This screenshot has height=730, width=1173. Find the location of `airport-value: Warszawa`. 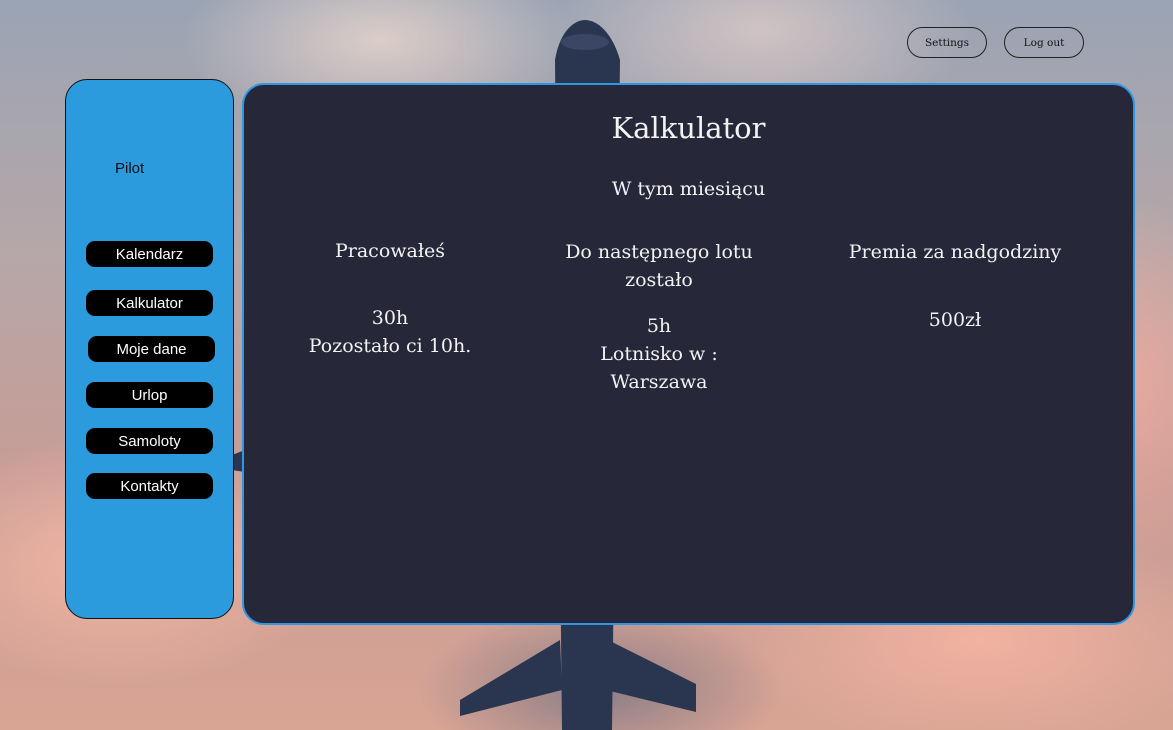

airport-value: Warszawa is located at coordinates (659, 382).